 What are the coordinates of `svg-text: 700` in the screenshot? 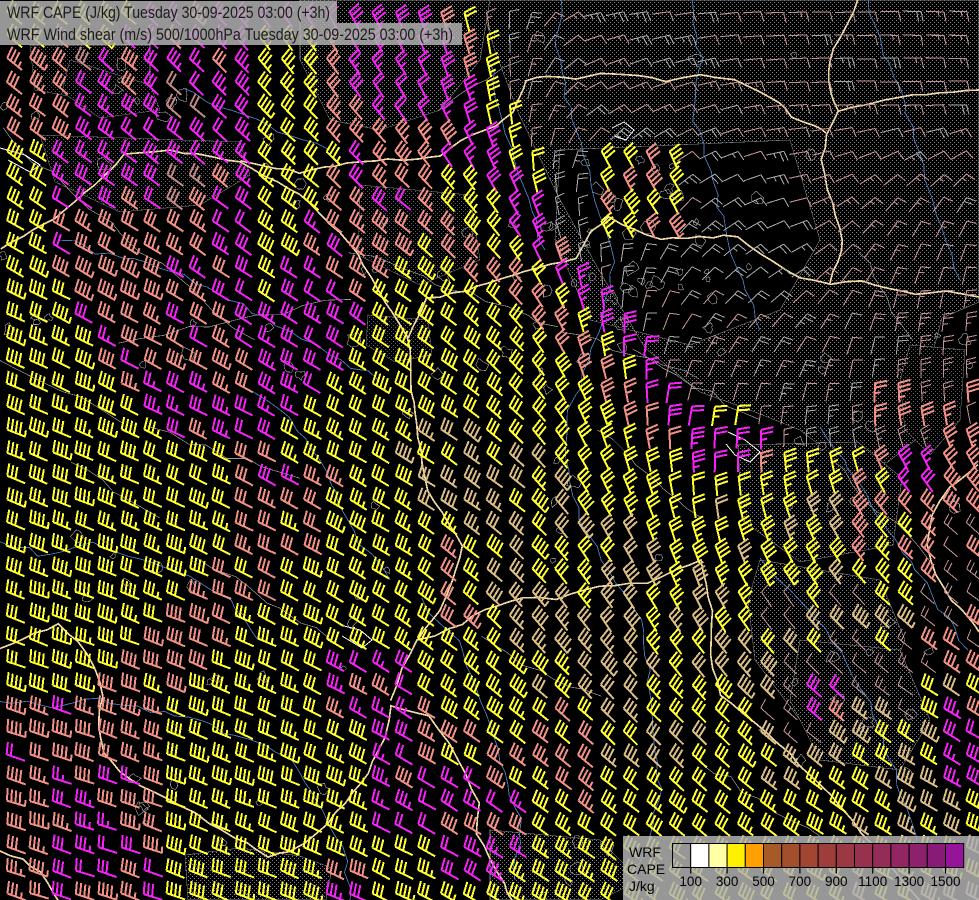 It's located at (800, 881).